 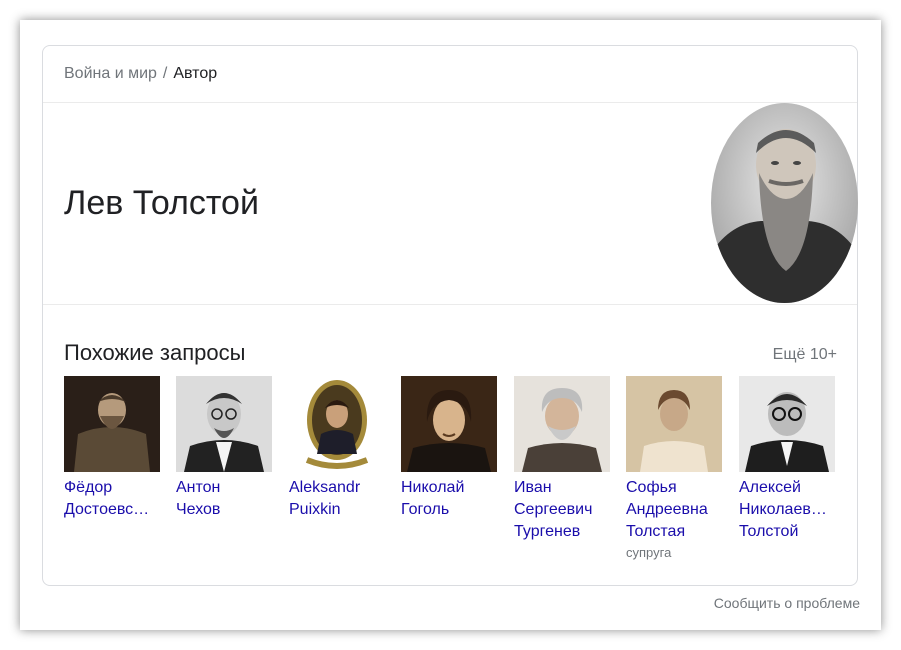 I want to click on section-divider, so click(x=450, y=304).